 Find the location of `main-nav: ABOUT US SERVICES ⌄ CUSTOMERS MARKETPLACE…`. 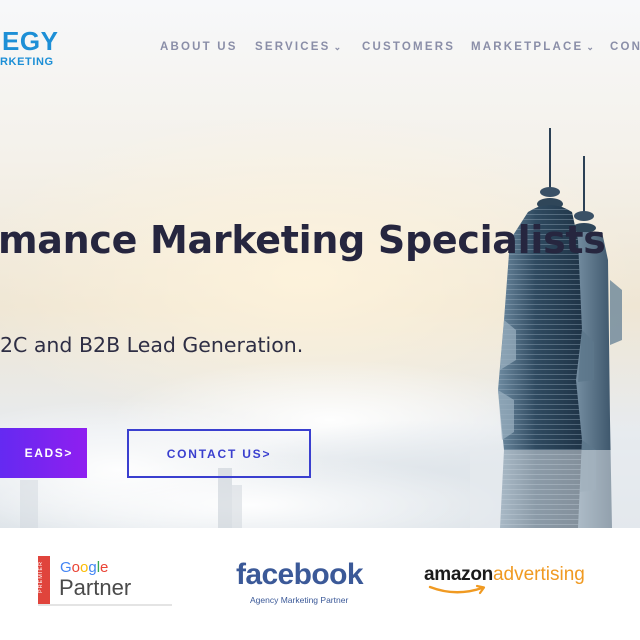

main-nav: ABOUT US SERVICES ⌄ CUSTOMERS MARKETPLACE… is located at coordinates (400, 49).